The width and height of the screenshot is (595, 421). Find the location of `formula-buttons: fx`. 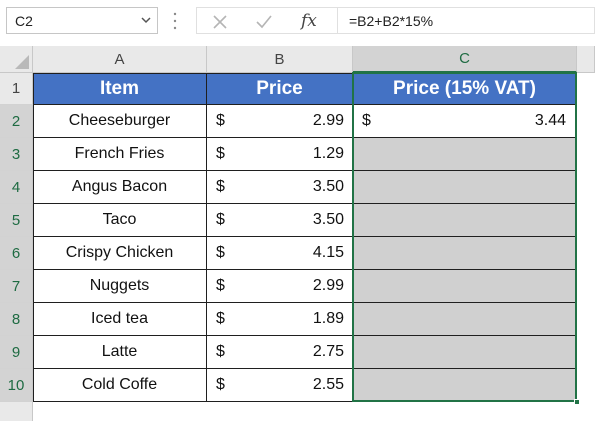

formula-buttons: fx is located at coordinates (267, 20).